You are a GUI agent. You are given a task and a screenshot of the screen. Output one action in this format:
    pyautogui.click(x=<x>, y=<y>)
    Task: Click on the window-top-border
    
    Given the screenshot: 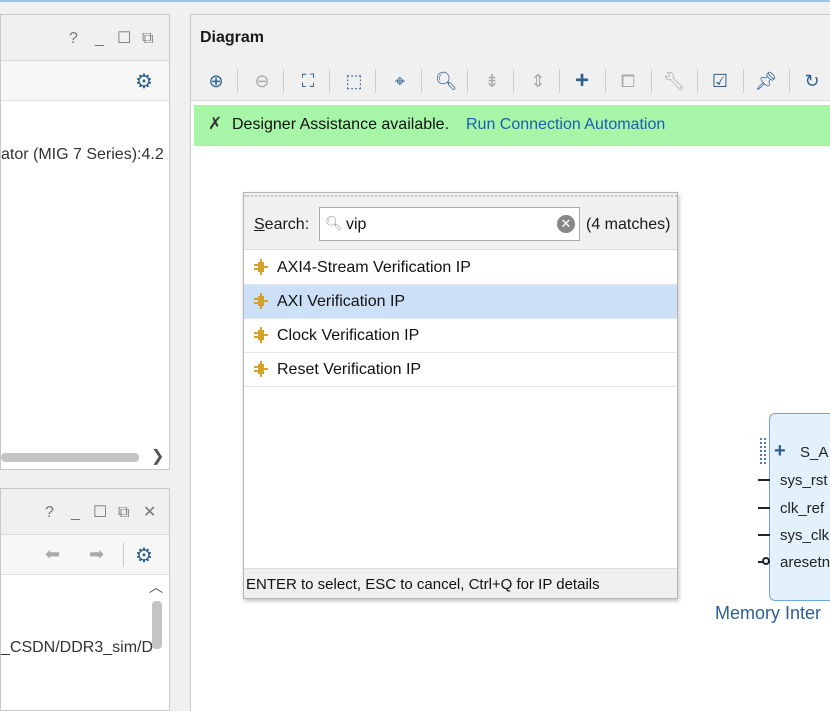 What is the action you would take?
    pyautogui.click(x=415, y=1)
    